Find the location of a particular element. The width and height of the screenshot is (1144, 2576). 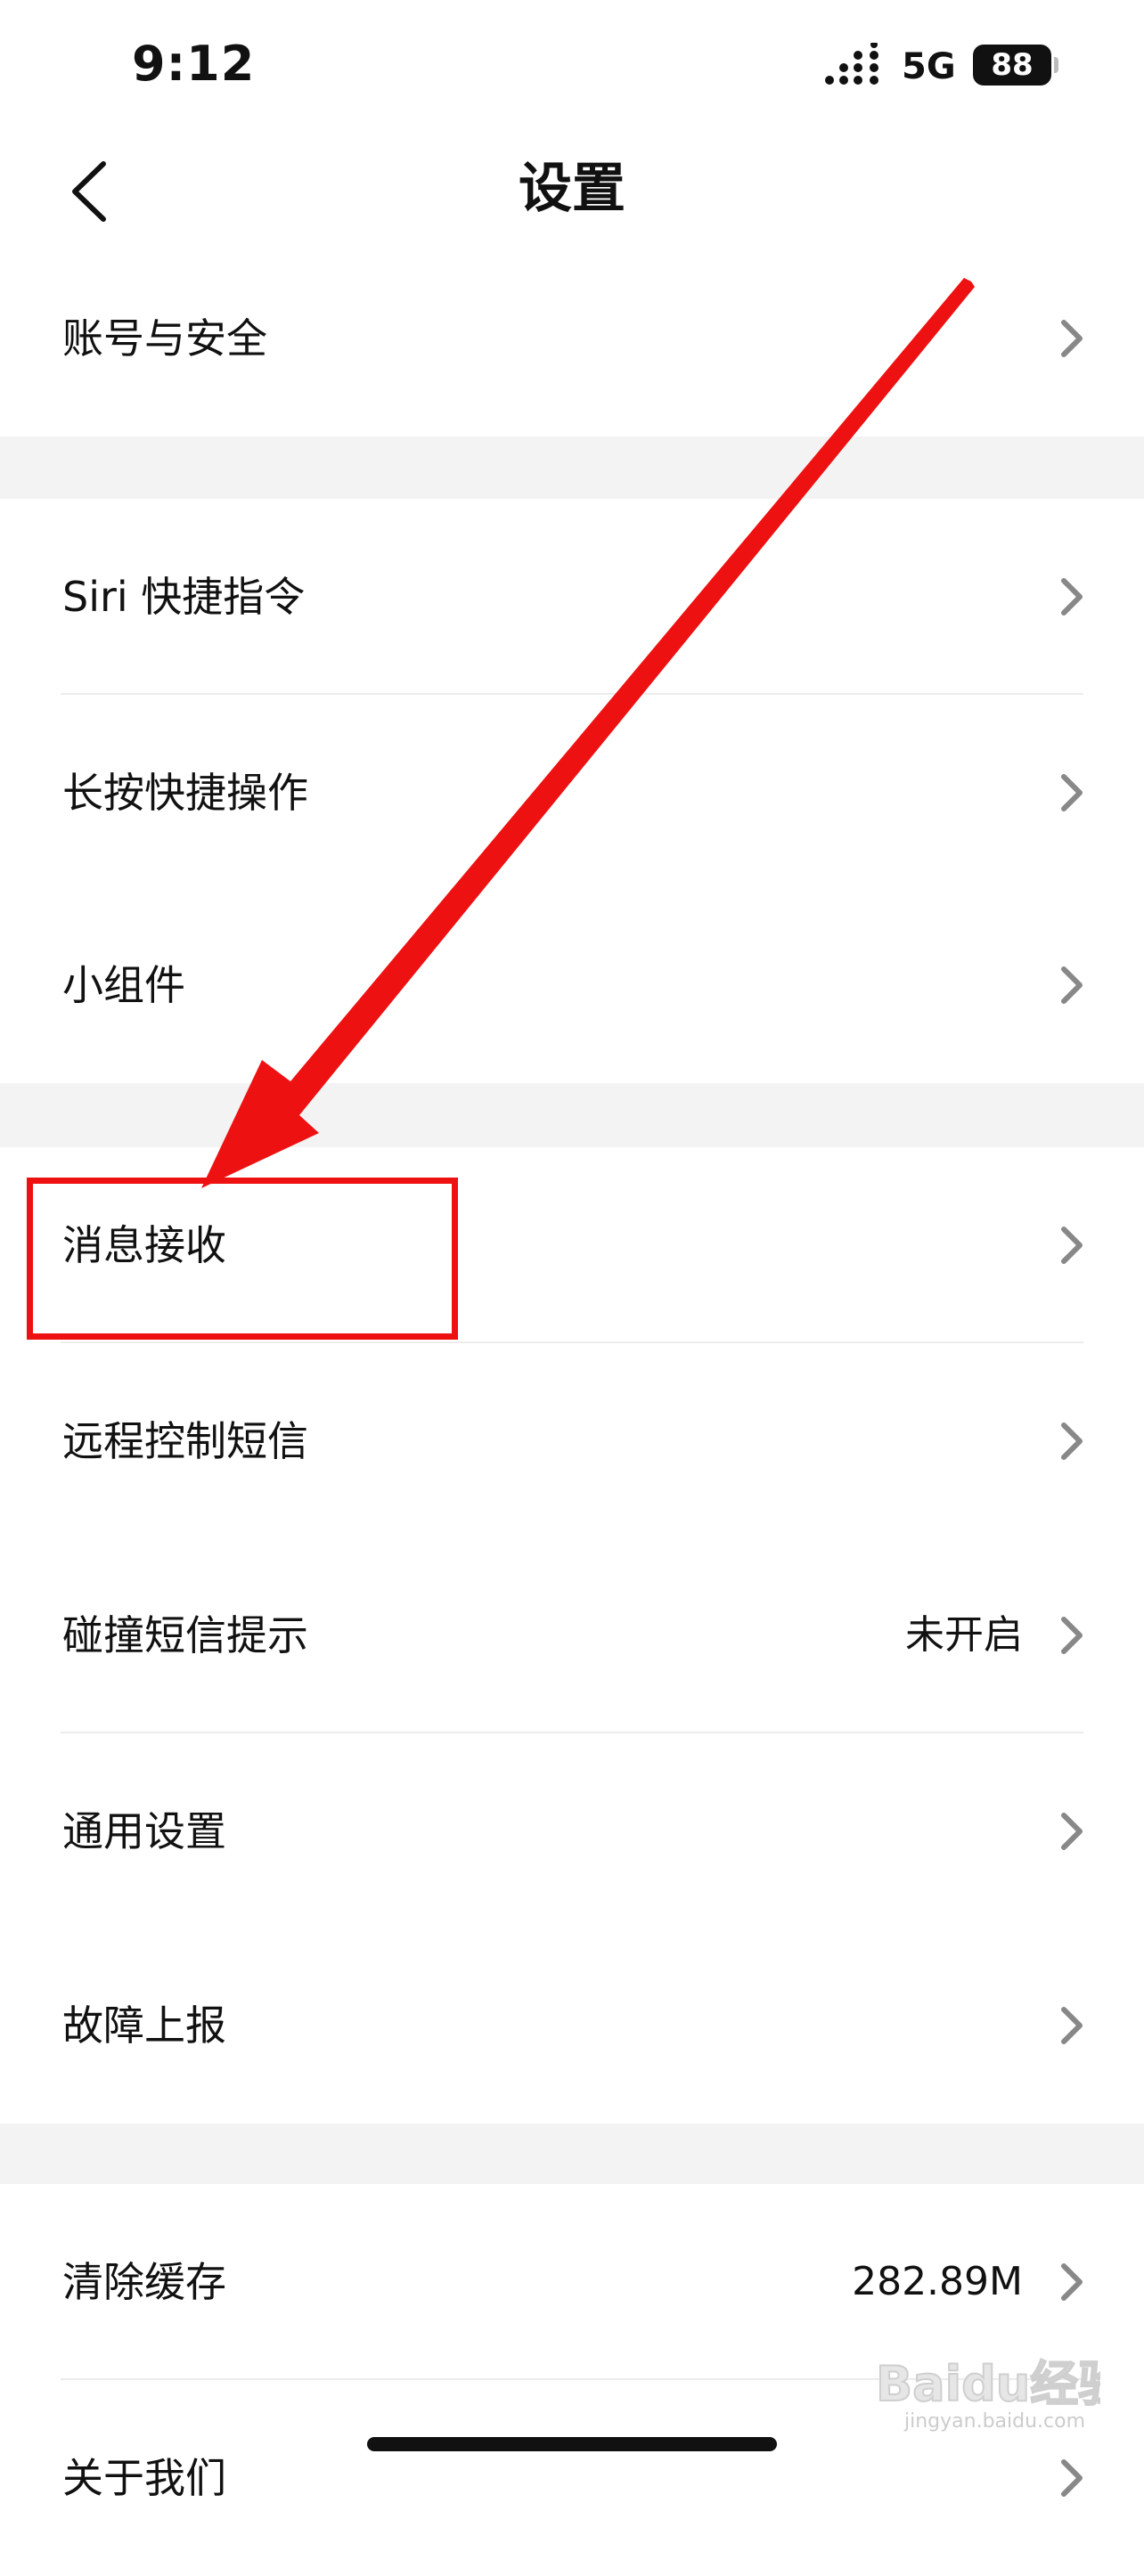

signal-icon is located at coordinates (851, 64).